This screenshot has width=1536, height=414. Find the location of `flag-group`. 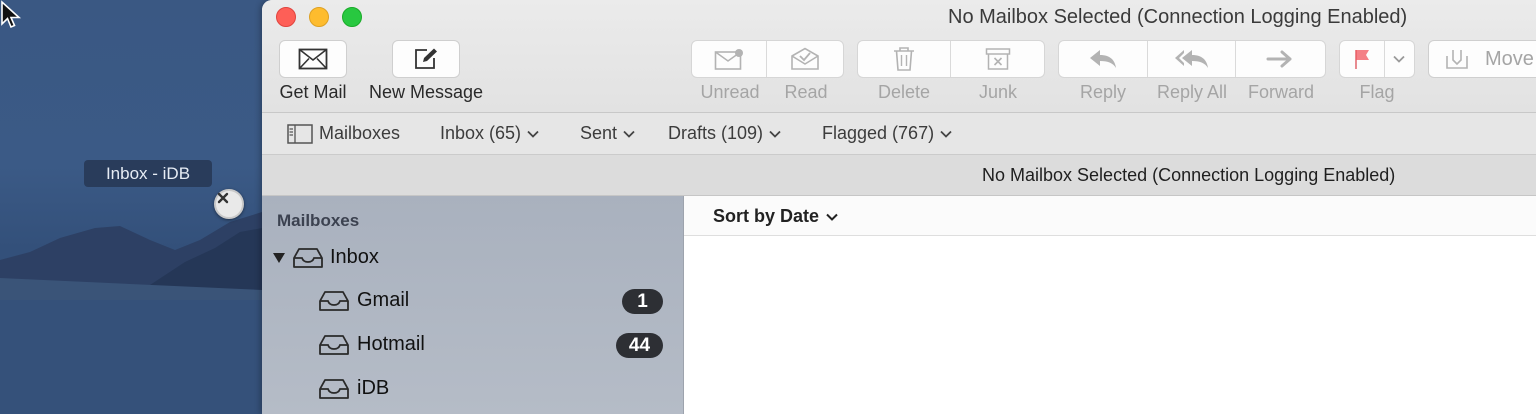

flag-group is located at coordinates (1377, 59).